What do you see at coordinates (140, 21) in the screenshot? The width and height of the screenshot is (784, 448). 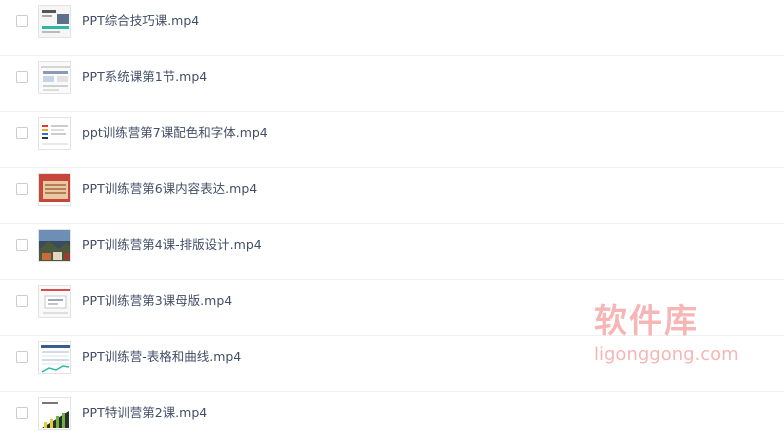 I see `file-name: PPT综合技巧课.mp4` at bounding box center [140, 21].